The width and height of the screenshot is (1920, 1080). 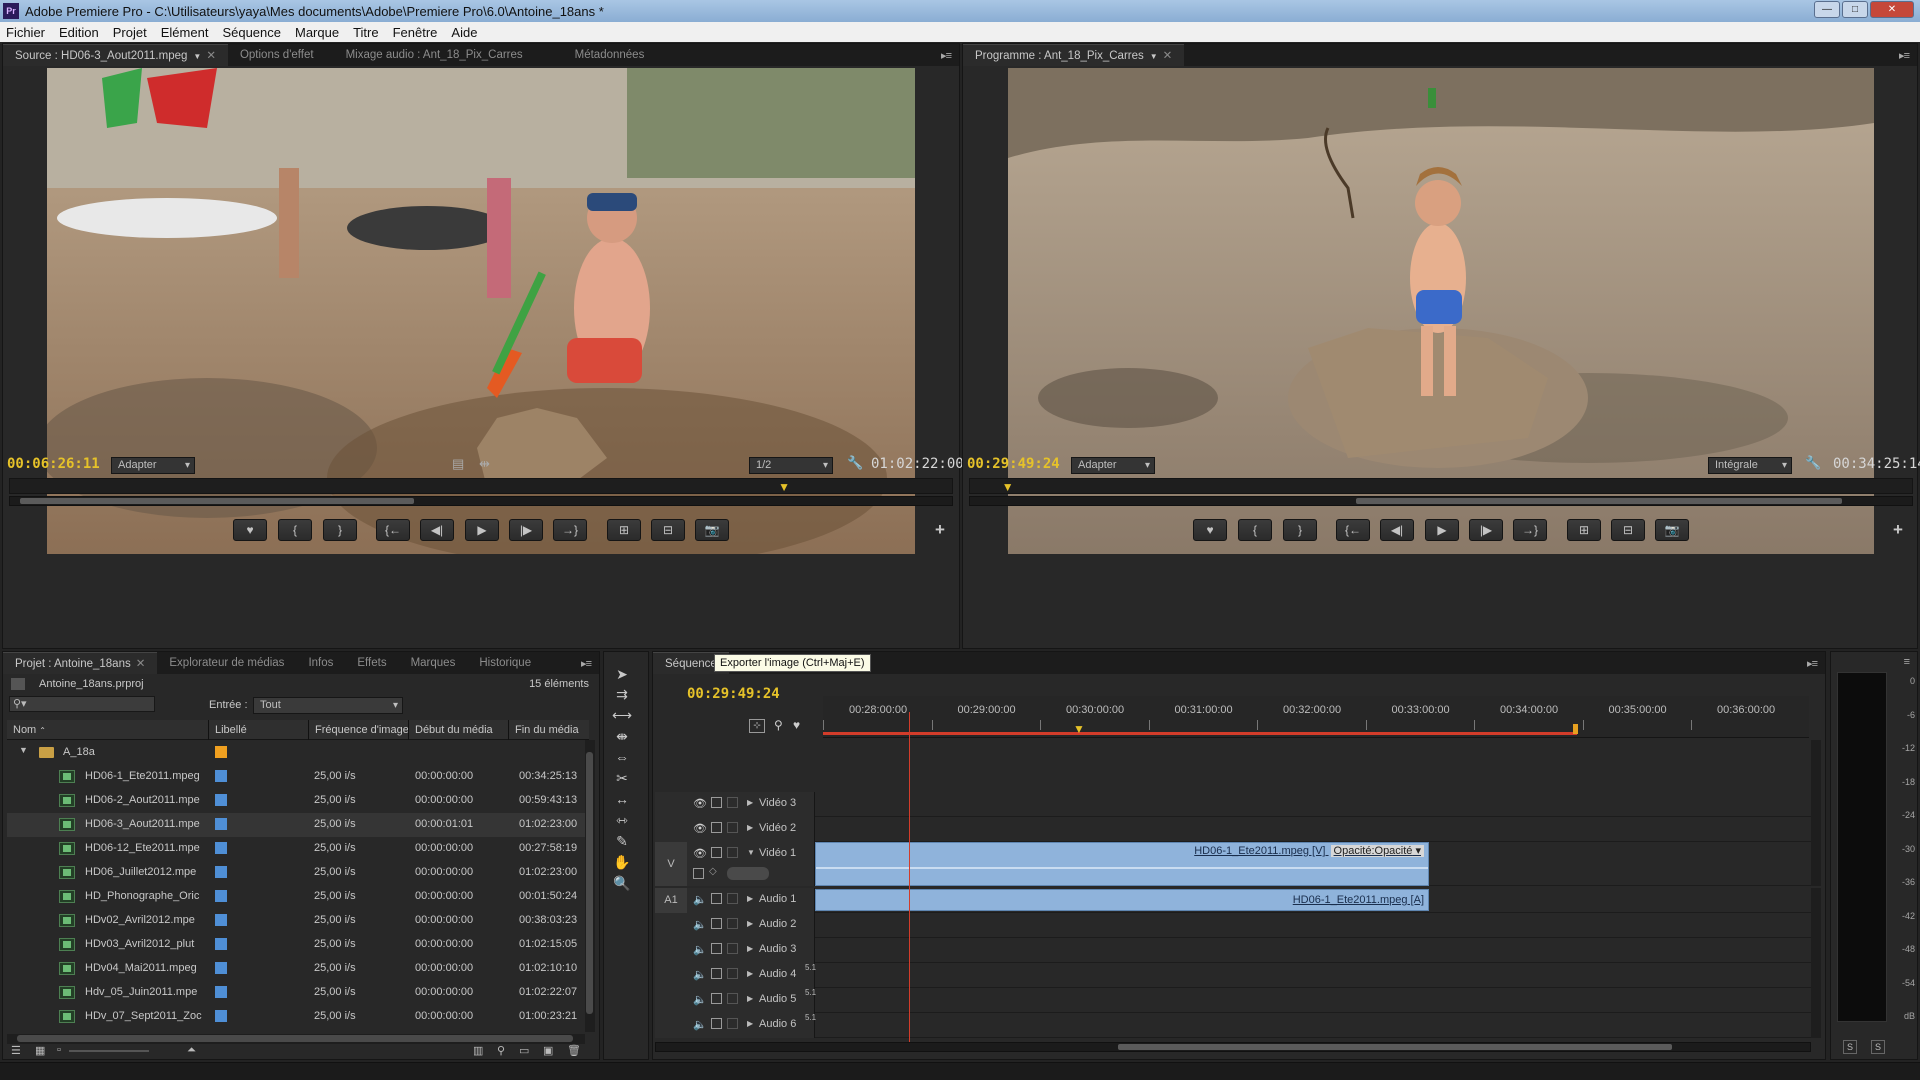 I want to click on keyframe-nav-icon: ◇, so click(x=713, y=871).